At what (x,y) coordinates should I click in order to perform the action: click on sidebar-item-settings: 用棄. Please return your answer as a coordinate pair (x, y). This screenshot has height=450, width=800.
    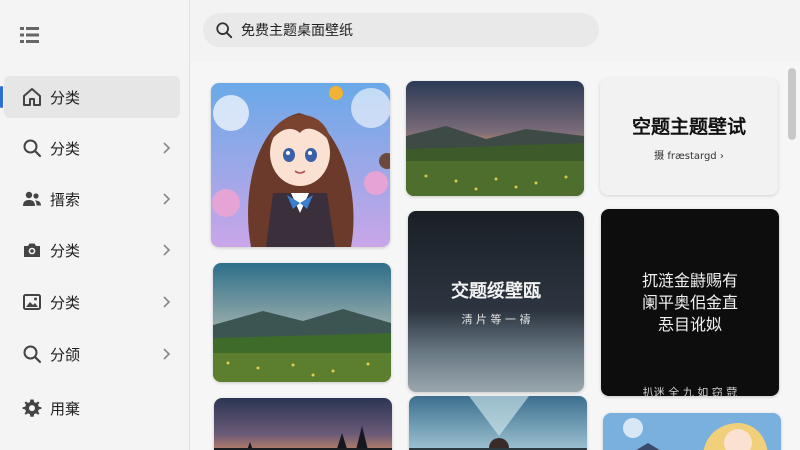
    Looking at the image, I should click on (92, 408).